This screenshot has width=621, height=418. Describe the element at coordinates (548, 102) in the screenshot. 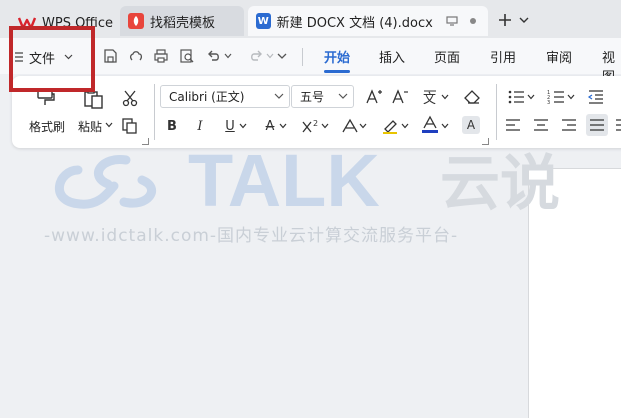

I see `svg-text: 3` at that location.